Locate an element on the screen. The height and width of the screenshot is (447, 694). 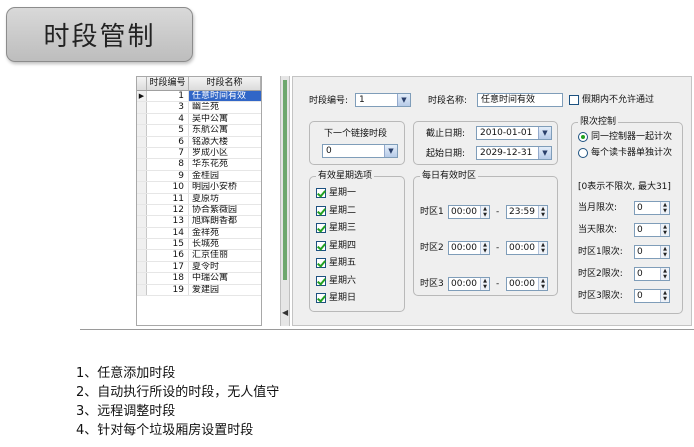
weekday-checkbox: 星期日 is located at coordinates (336, 298).